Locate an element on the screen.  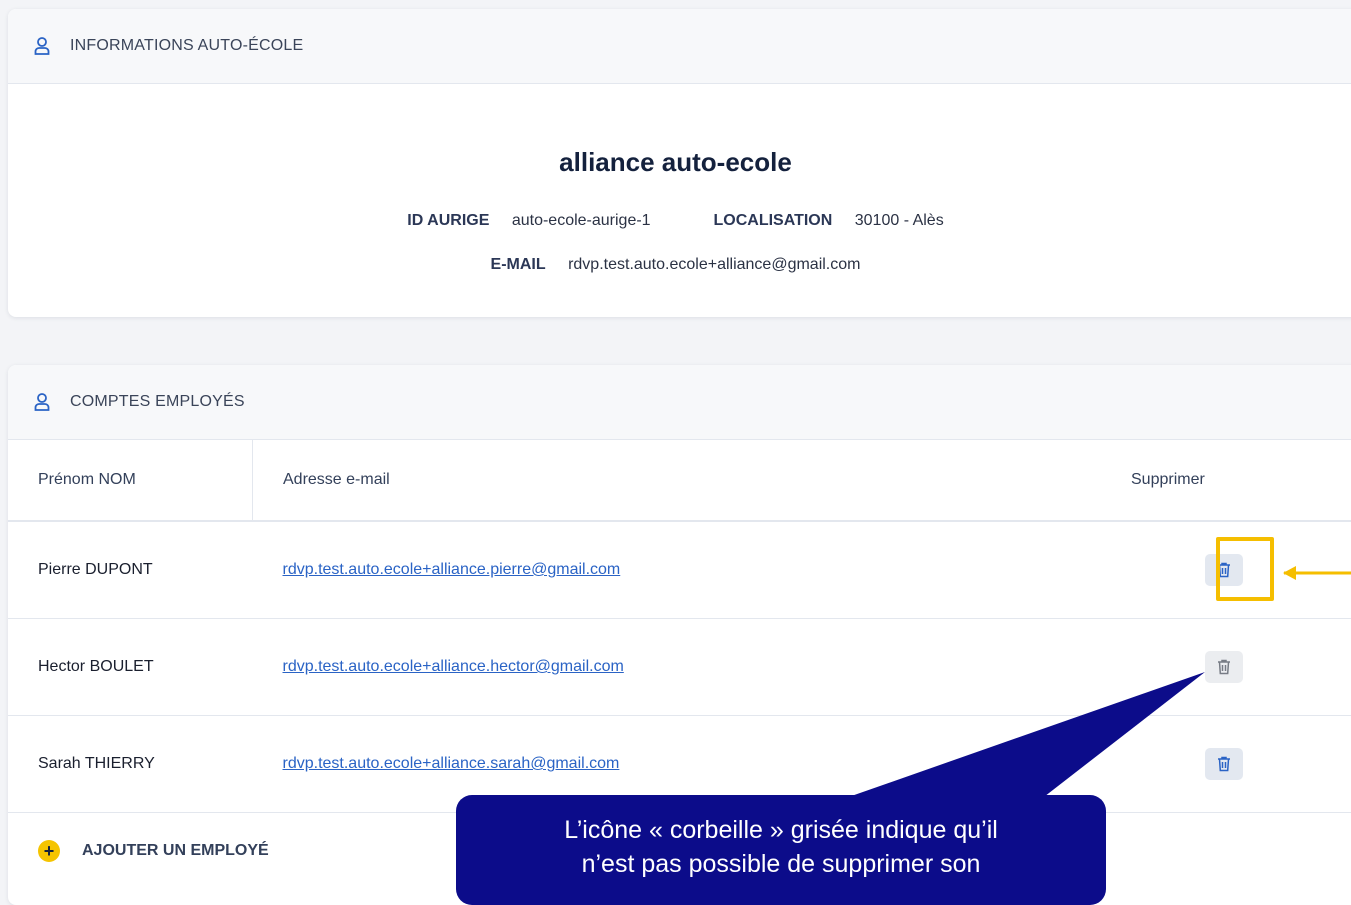
location-label: LOCALISATION is located at coordinates (773, 220).